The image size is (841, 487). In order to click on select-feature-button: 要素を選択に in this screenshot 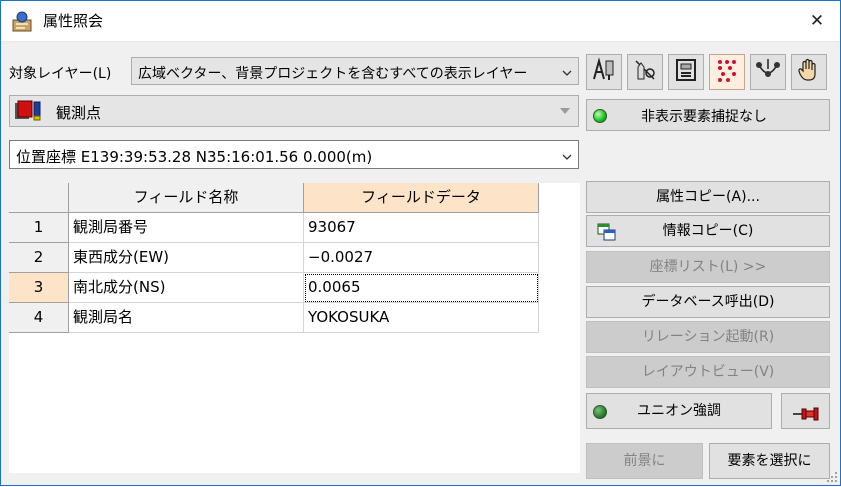, I will do `click(769, 461)`.